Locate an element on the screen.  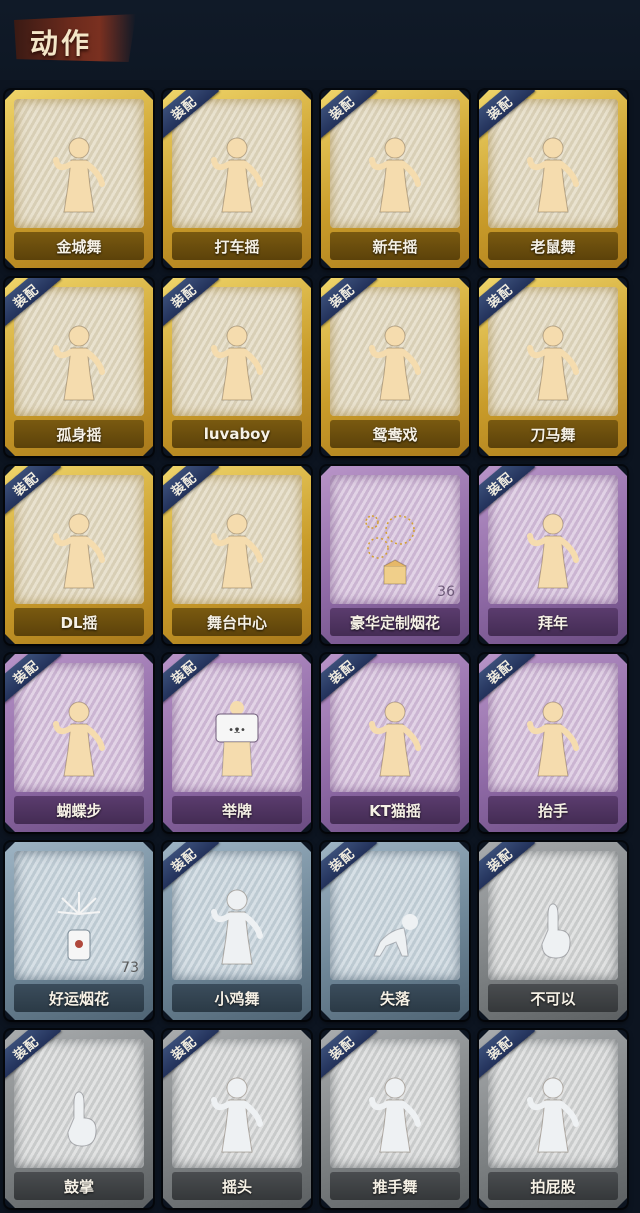
card-label-bar: DL摇 is located at coordinates (79, 622).